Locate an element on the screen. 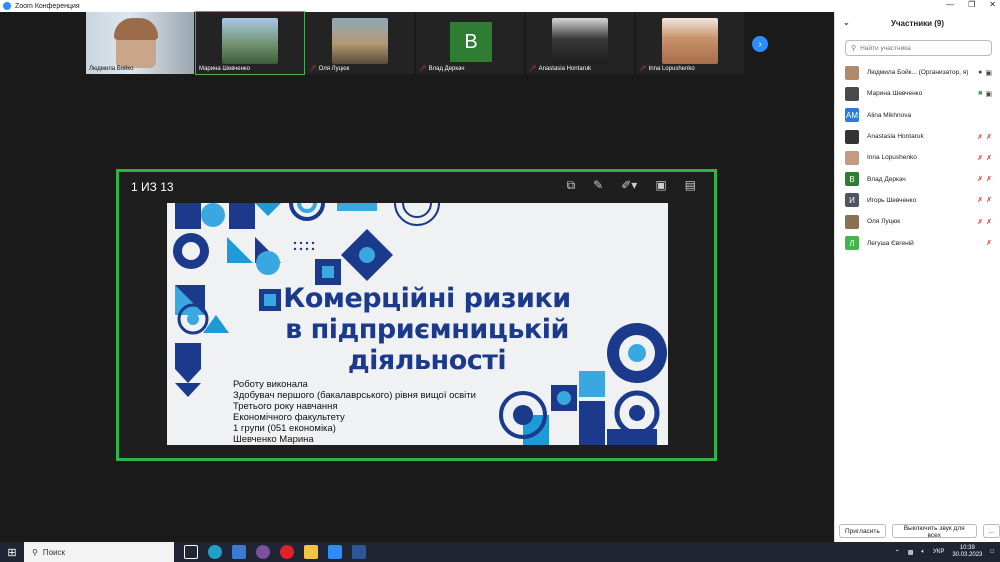 The height and width of the screenshot is (562, 1000). file-explorer-icon is located at coordinates (311, 552).